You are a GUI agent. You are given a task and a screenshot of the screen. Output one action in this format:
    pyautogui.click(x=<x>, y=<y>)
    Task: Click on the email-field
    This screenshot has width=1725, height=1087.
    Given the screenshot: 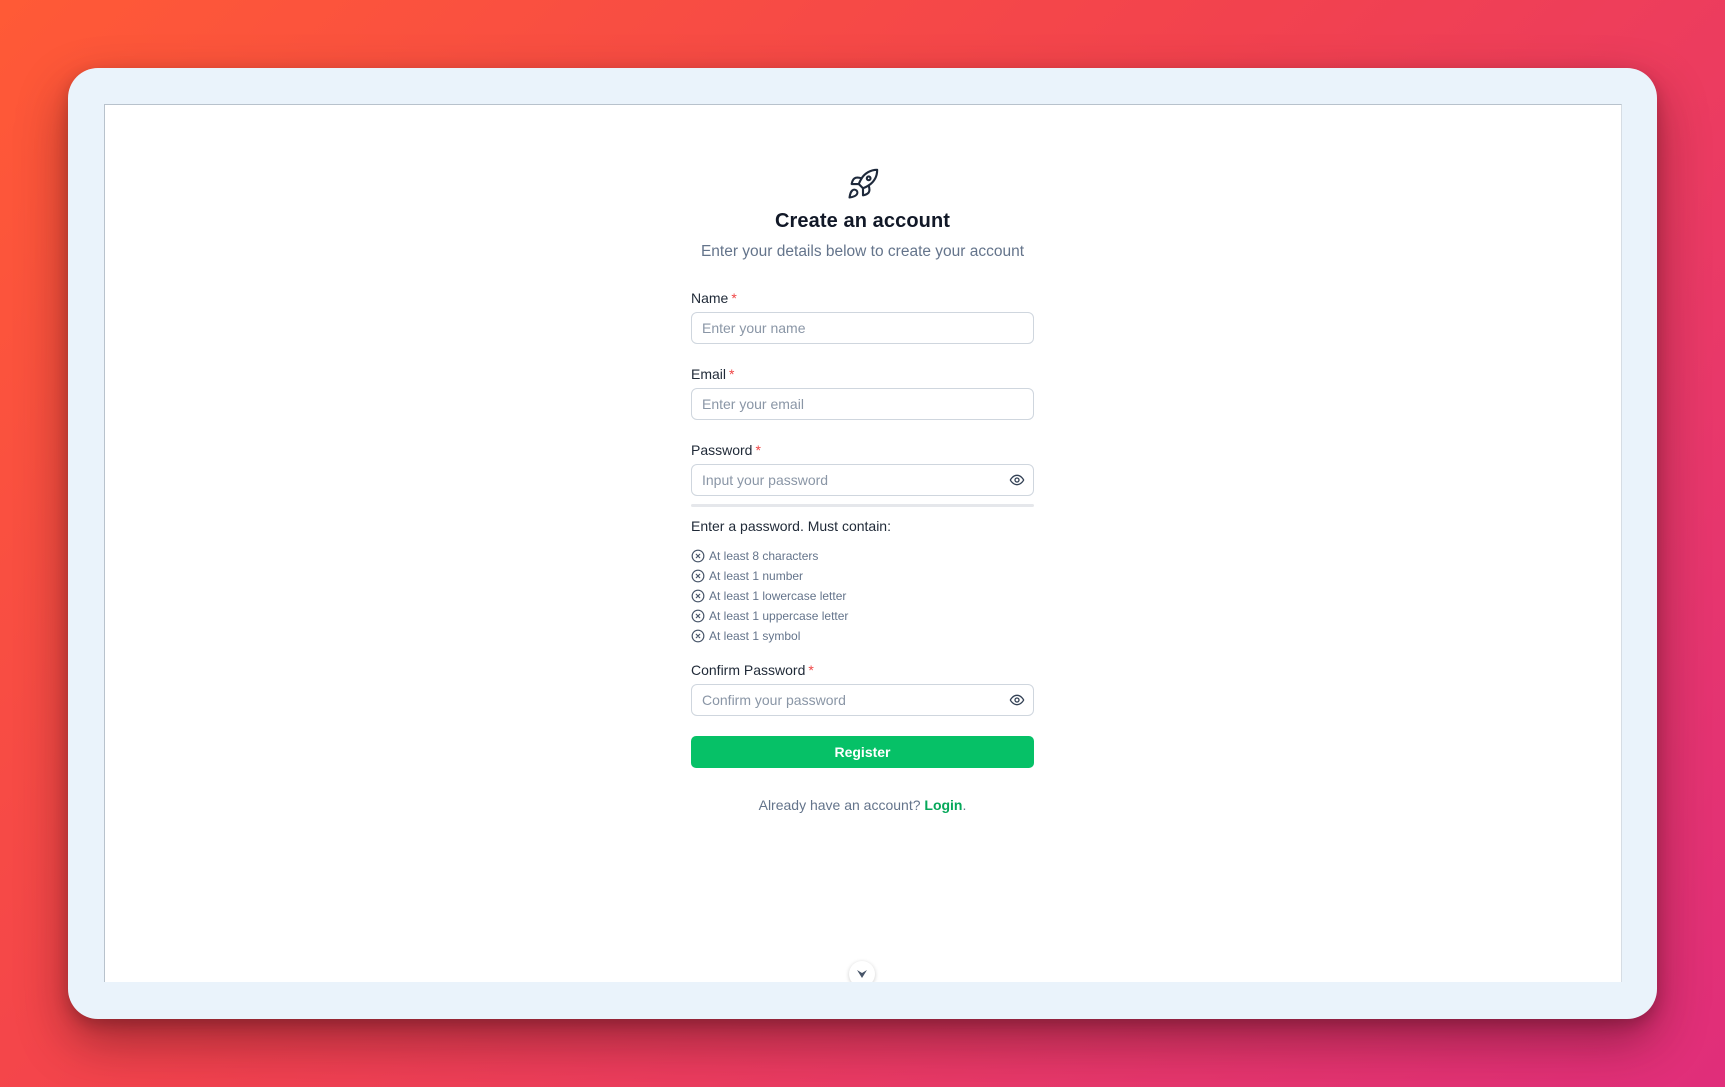 What is the action you would take?
    pyautogui.click(x=862, y=404)
    